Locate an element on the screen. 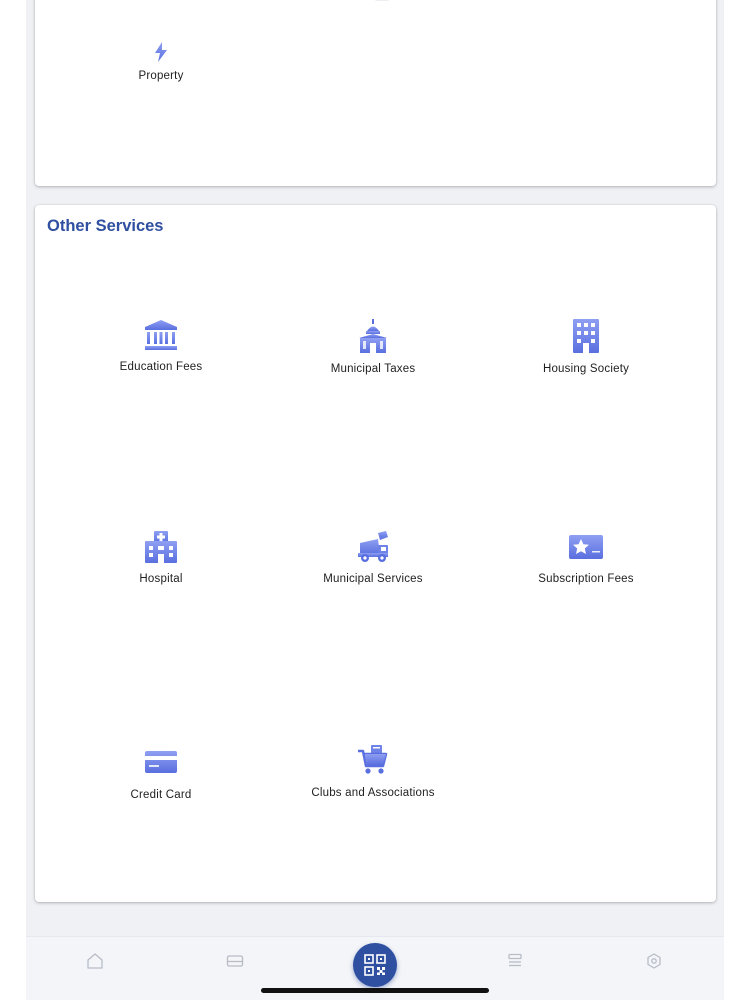 This screenshot has height=1000, width=750. qr-code-icon is located at coordinates (375, 965).